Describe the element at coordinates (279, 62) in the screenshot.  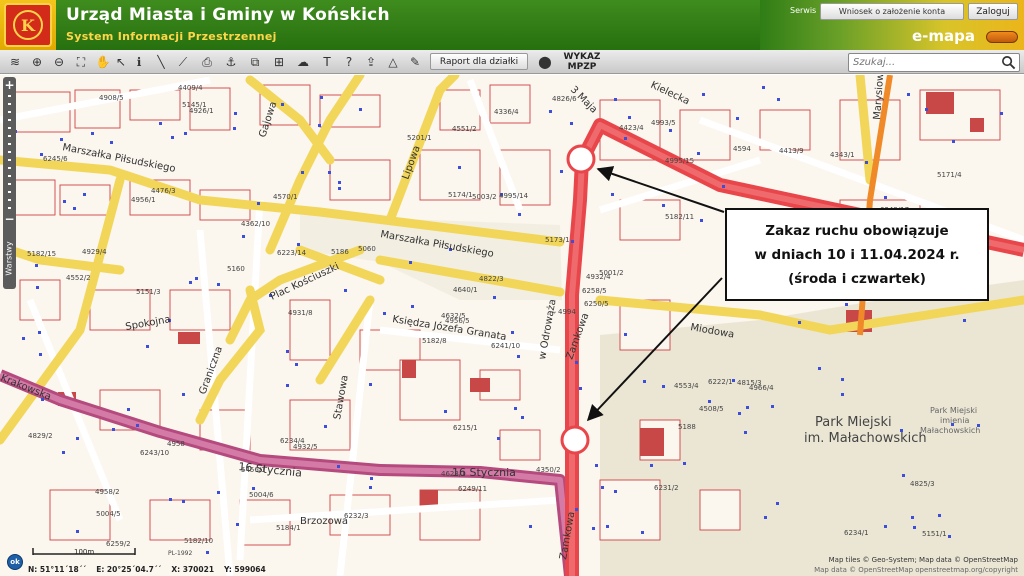
I see `identify-icon: ⊞` at that location.